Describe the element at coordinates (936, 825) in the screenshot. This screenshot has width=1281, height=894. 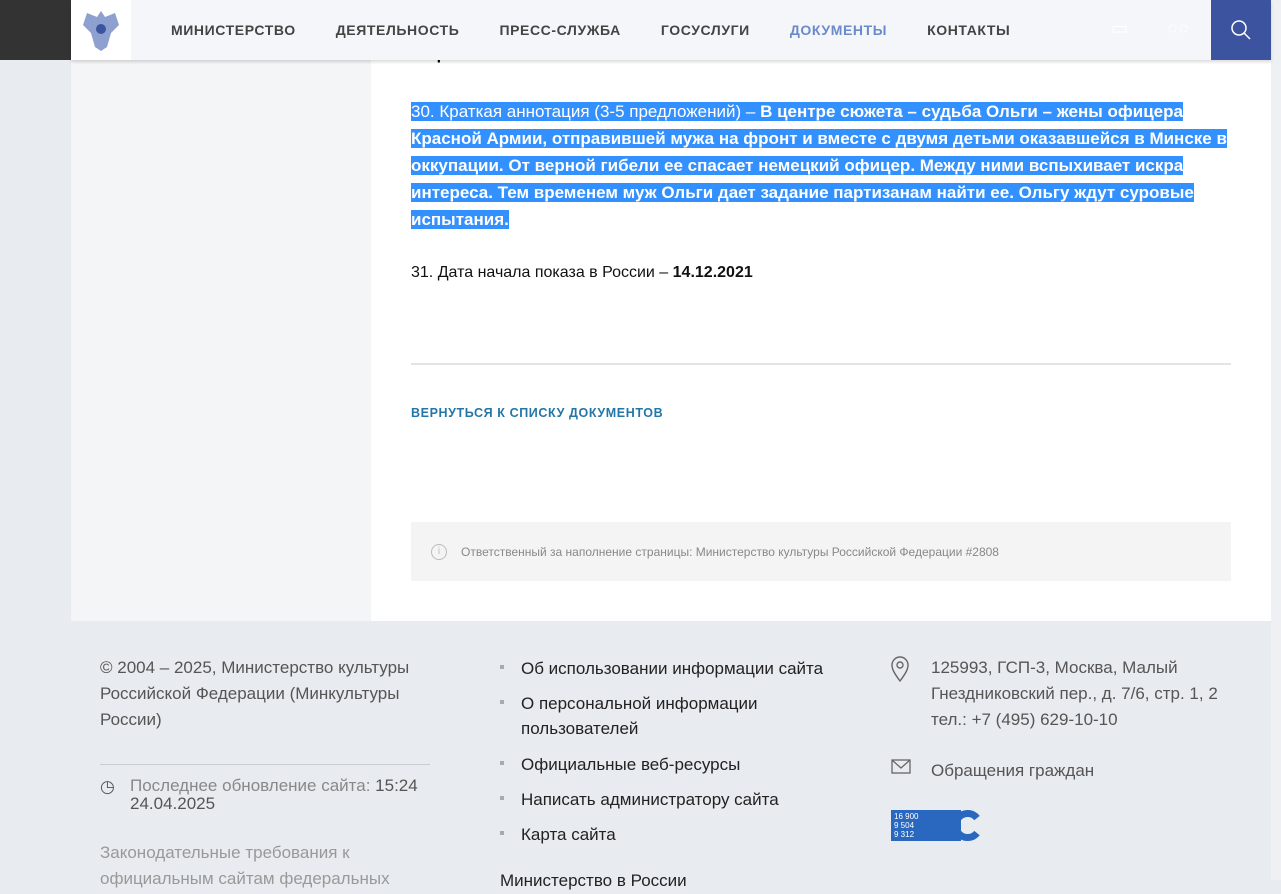
I see `visit-counter: 16 900 9 504 9 312` at that location.